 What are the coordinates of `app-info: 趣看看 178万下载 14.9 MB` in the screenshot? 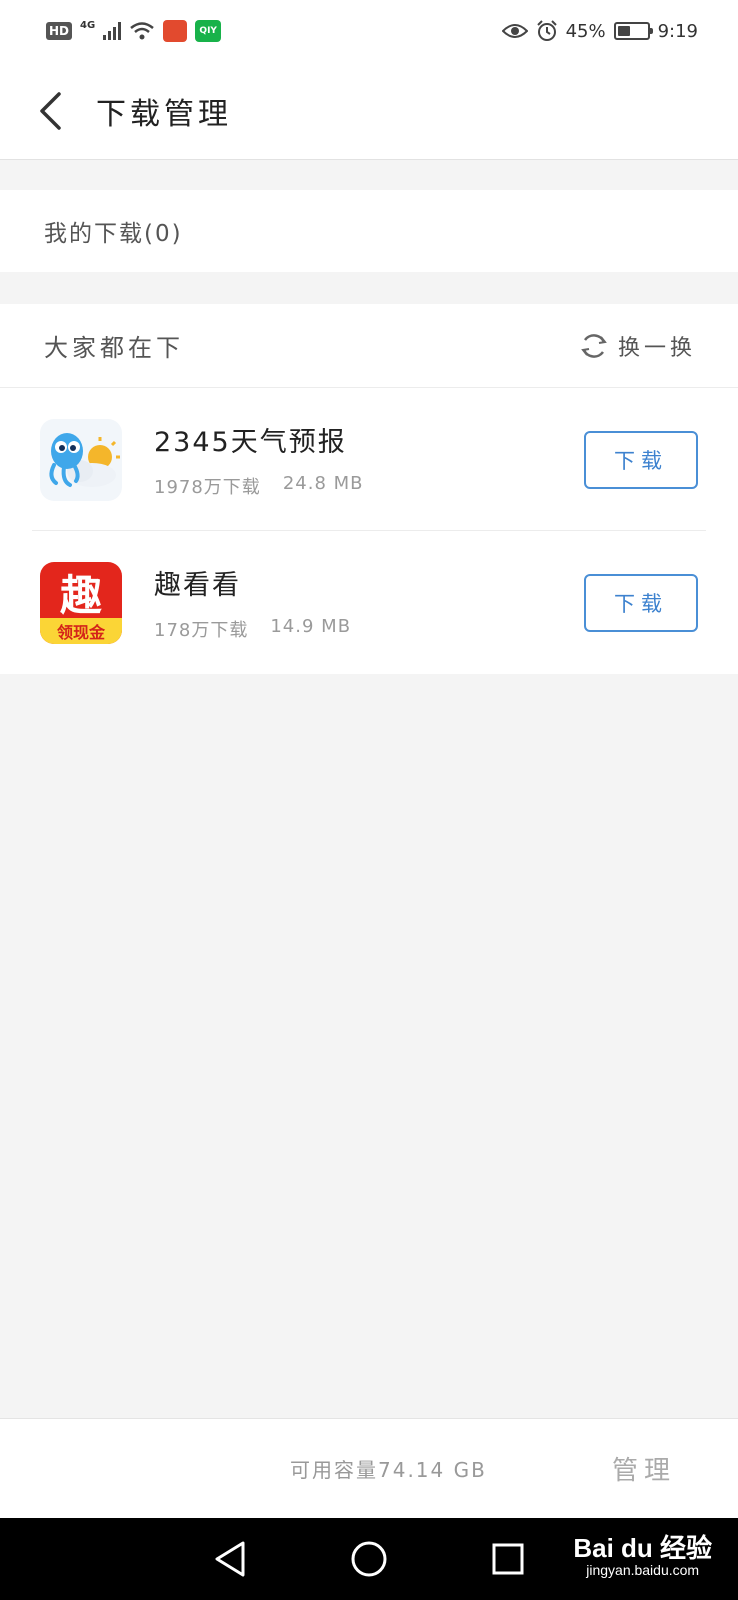 It's located at (369, 602).